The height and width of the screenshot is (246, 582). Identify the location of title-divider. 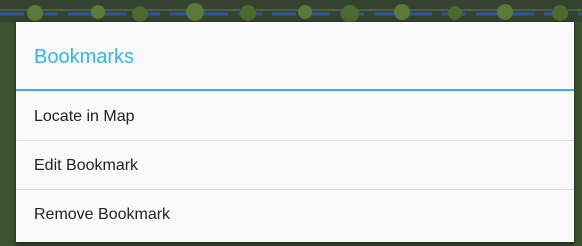
(295, 90).